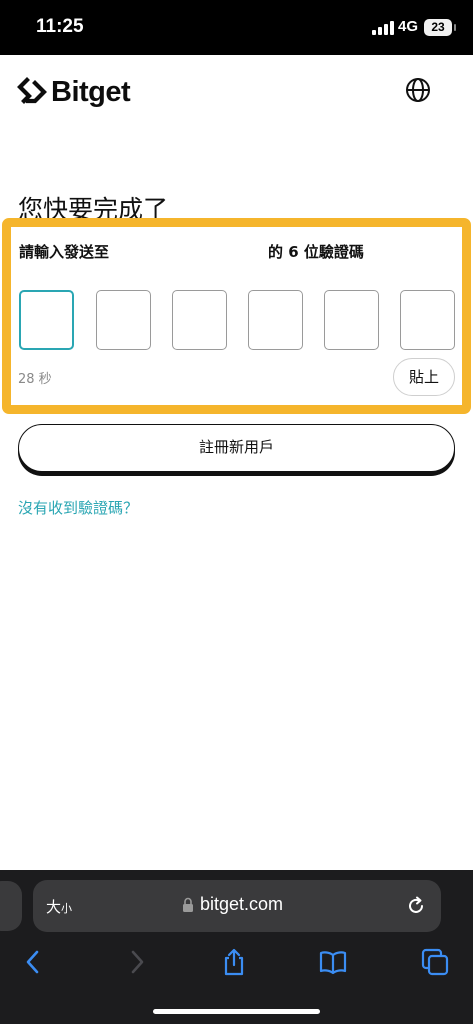 The height and width of the screenshot is (1024, 473). I want to click on resend-code-link: 沒有收到驗證碼？, so click(78, 507).